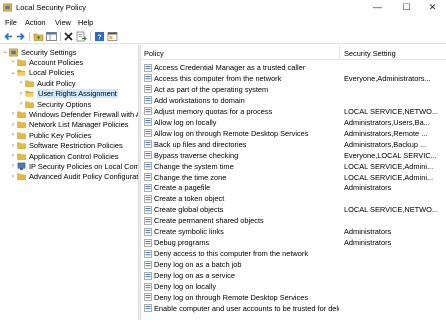  What do you see at coordinates (74, 156) in the screenshot?
I see `tree-item-label: Application Control Policies` at bounding box center [74, 156].